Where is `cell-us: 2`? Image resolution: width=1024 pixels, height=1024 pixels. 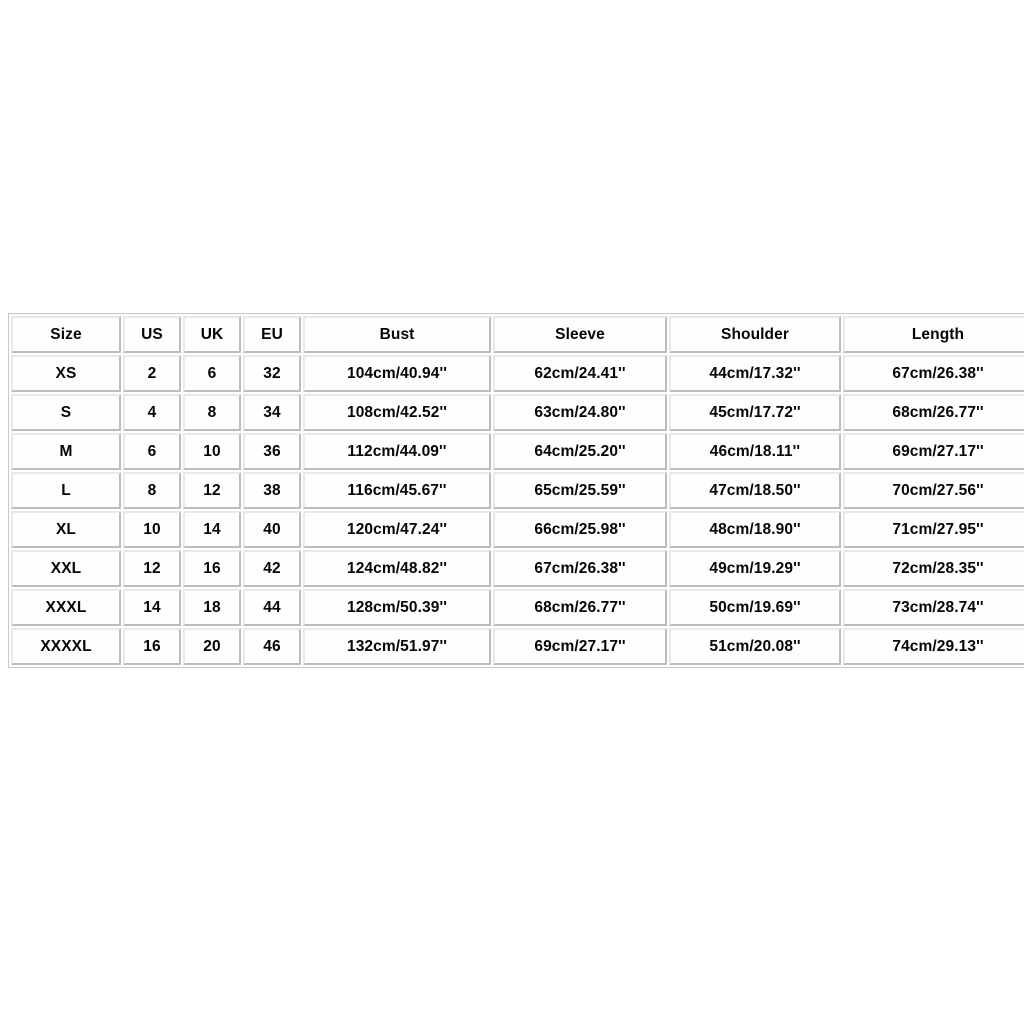 cell-us: 2 is located at coordinates (152, 373).